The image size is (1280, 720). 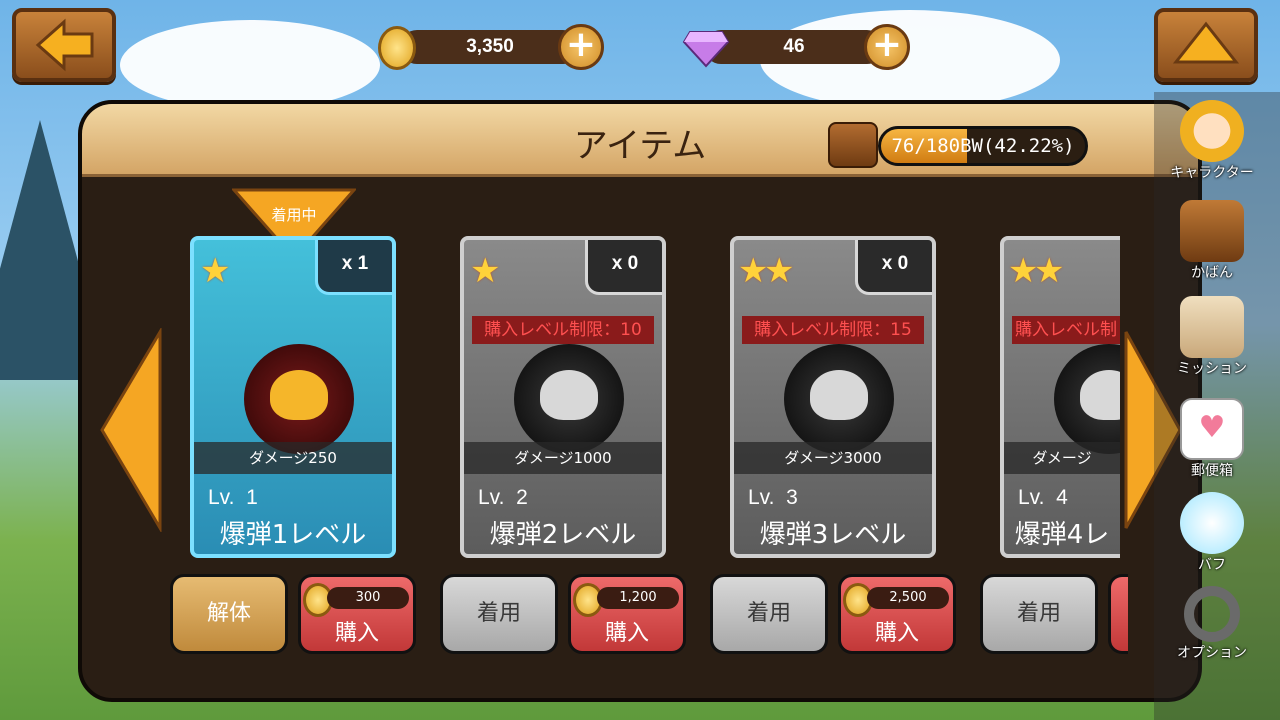 I want to click on item-card: ★ ★ 購入レベル制 ダメージ Lv. 4 爆弾4レ, so click(x=1060, y=397).